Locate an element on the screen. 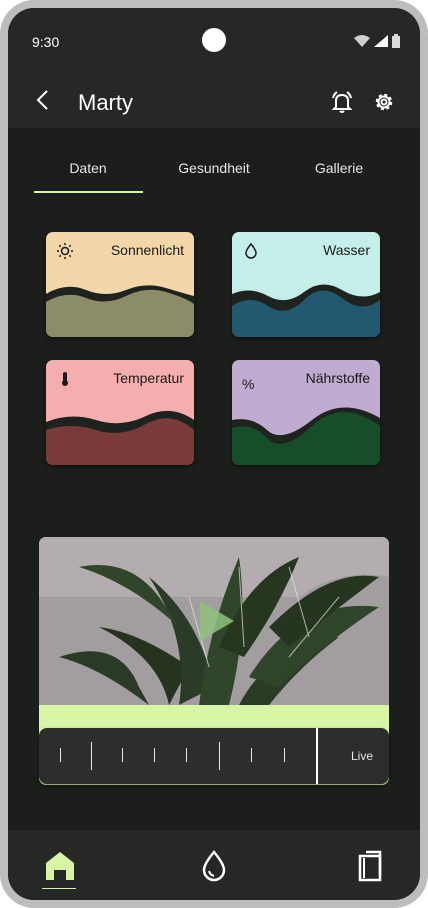  alarm-bell-icon is located at coordinates (342, 102).